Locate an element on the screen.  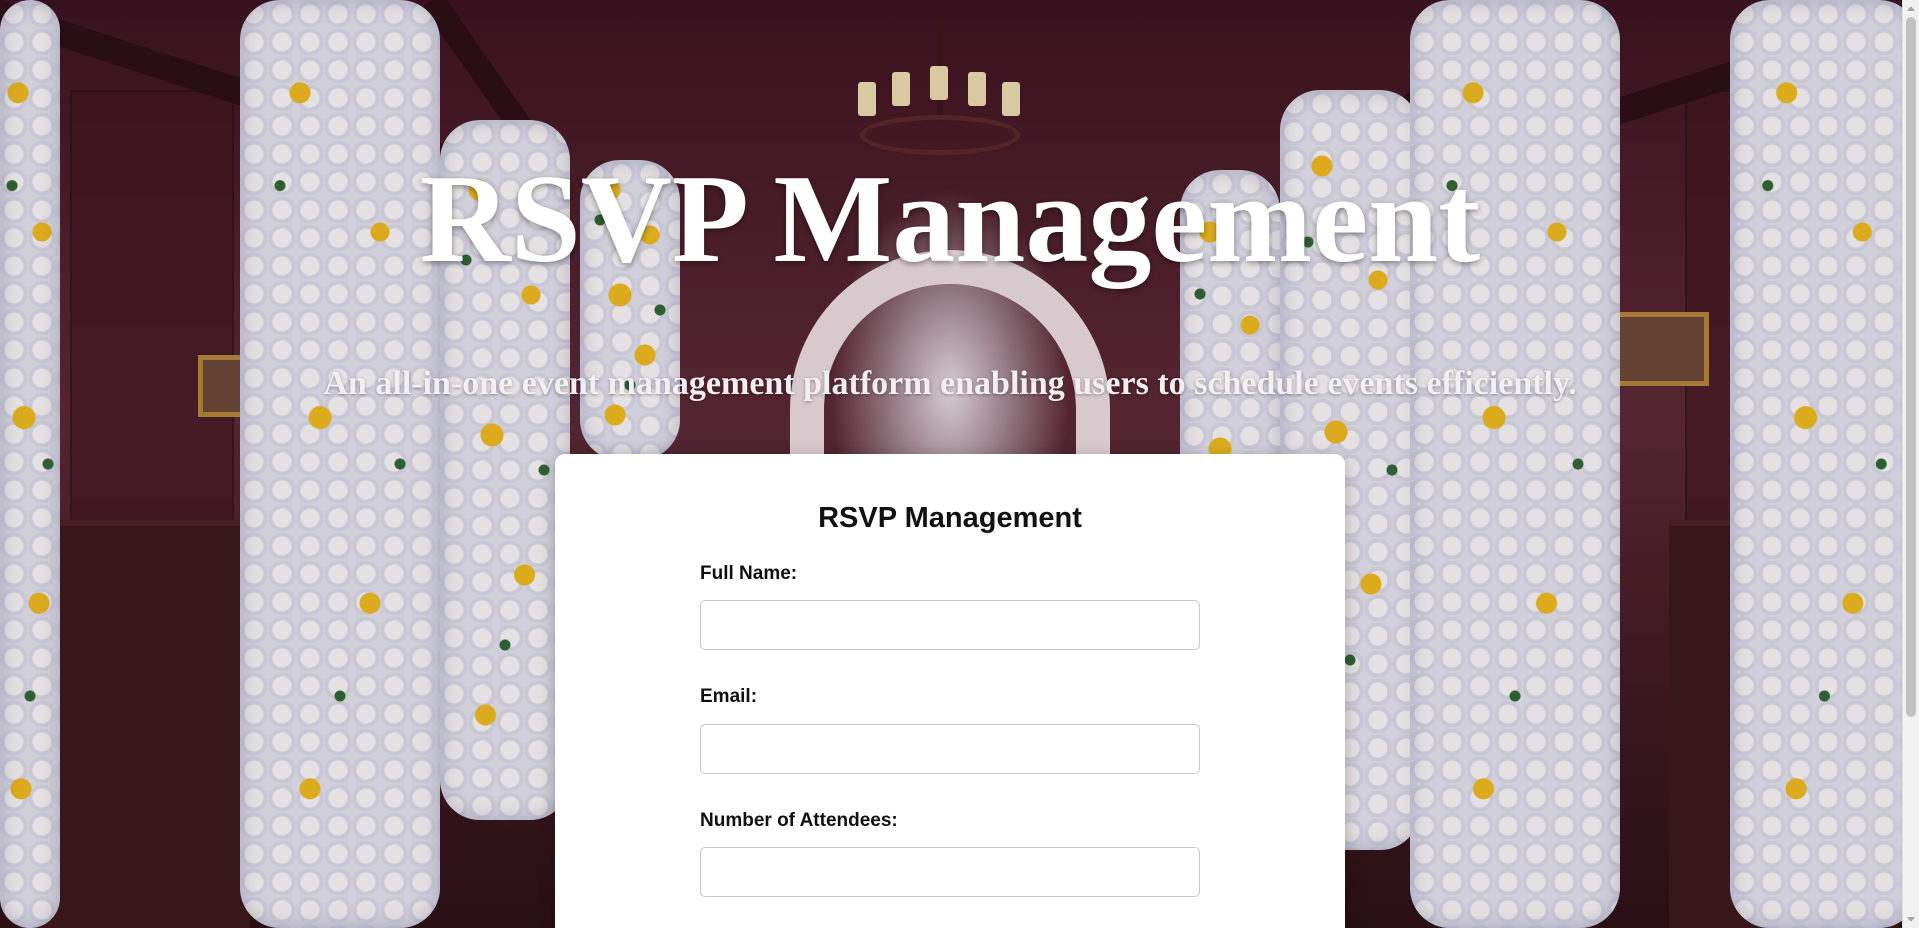
page-scrollbar is located at coordinates (1910, 464).